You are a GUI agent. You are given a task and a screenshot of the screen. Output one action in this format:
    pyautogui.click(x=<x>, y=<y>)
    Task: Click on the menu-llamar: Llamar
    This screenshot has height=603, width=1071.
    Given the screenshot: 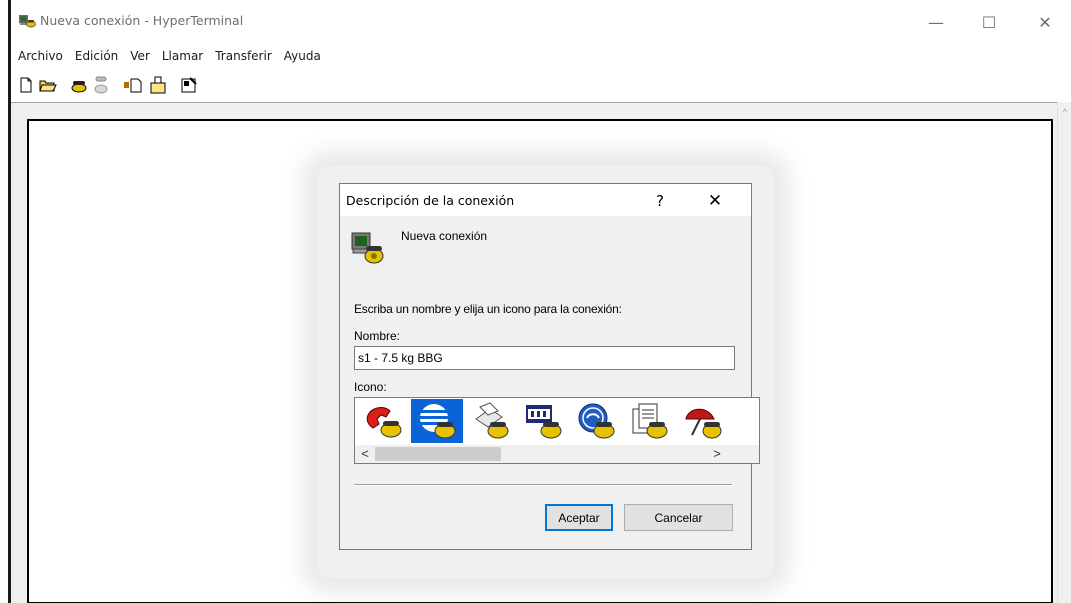 What is the action you would take?
    pyautogui.click(x=181, y=56)
    